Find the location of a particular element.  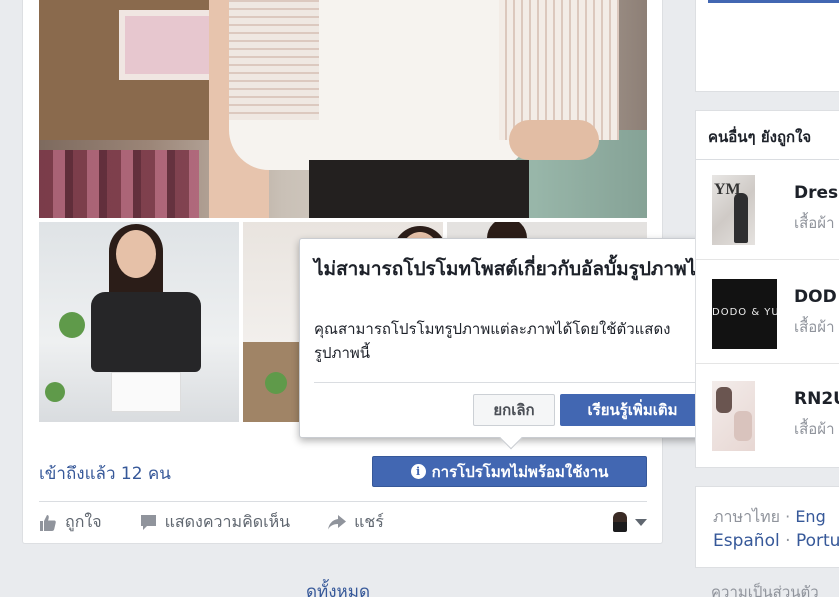

actions-divider is located at coordinates (343, 501).